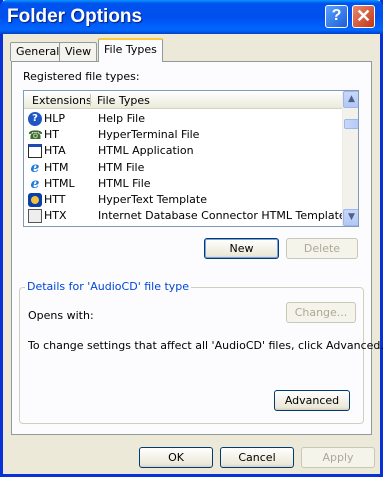 The width and height of the screenshot is (383, 477). I want to click on chevron-up-icon: ▲, so click(351, 99).